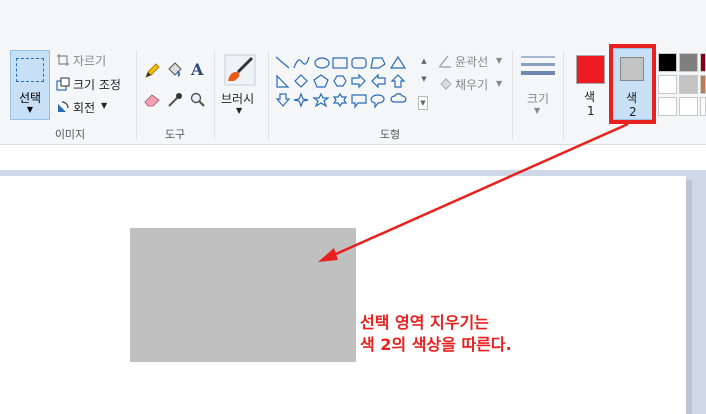 The image size is (706, 414). Describe the element at coordinates (436, 344) in the screenshot. I see `annotation-line-2: 색 2의 색상을 따른다.` at that location.